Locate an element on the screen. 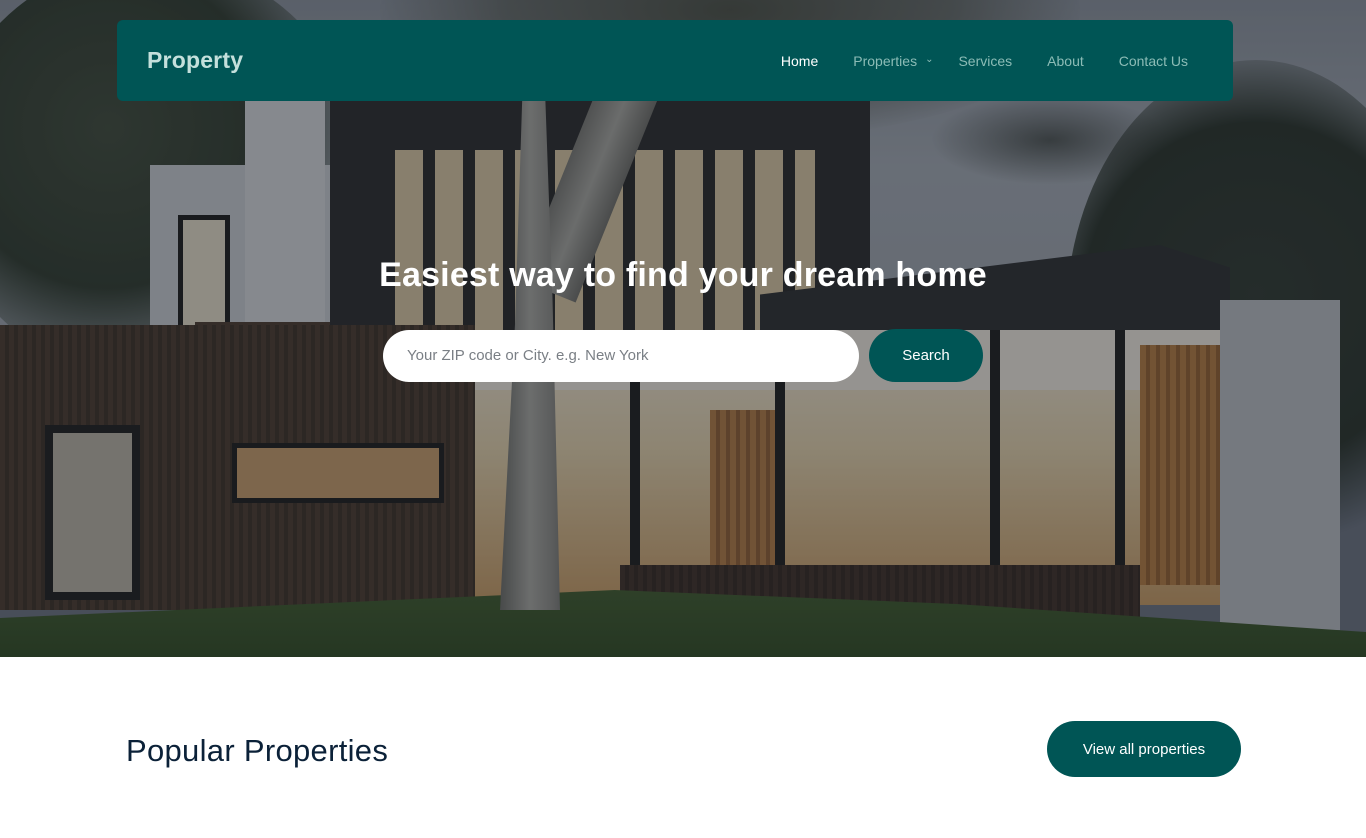 This screenshot has width=1366, height=838. search-input is located at coordinates (621, 355).